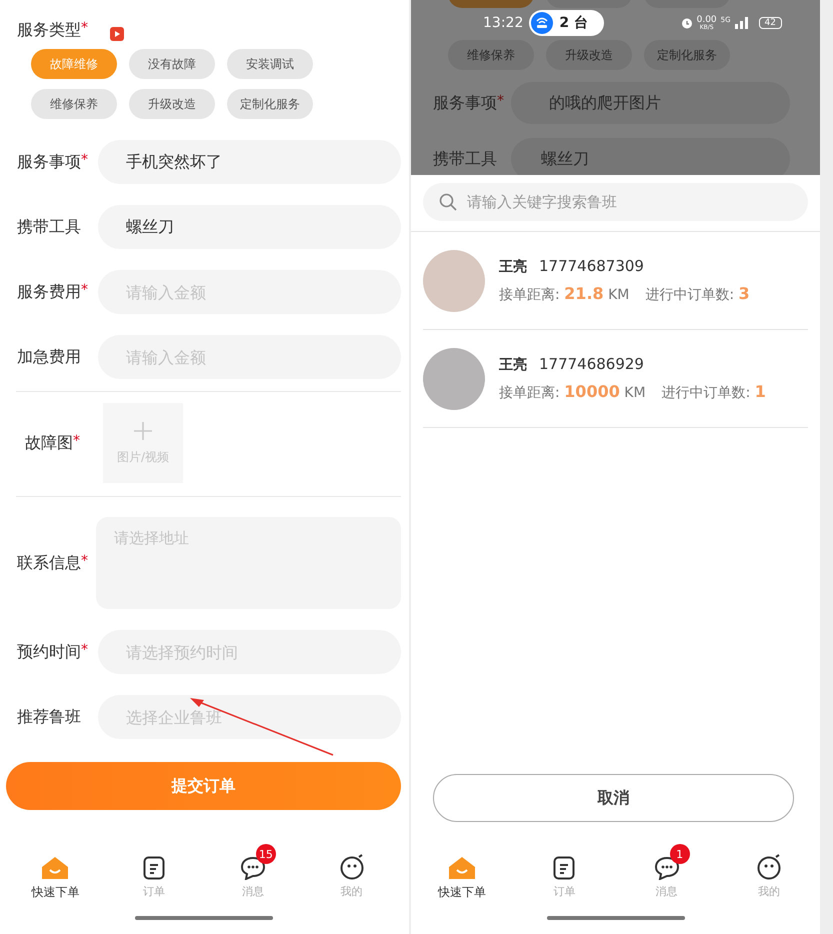 The width and height of the screenshot is (833, 934). What do you see at coordinates (252, 874) in the screenshot?
I see `tab-bar-item: 15 消息` at bounding box center [252, 874].